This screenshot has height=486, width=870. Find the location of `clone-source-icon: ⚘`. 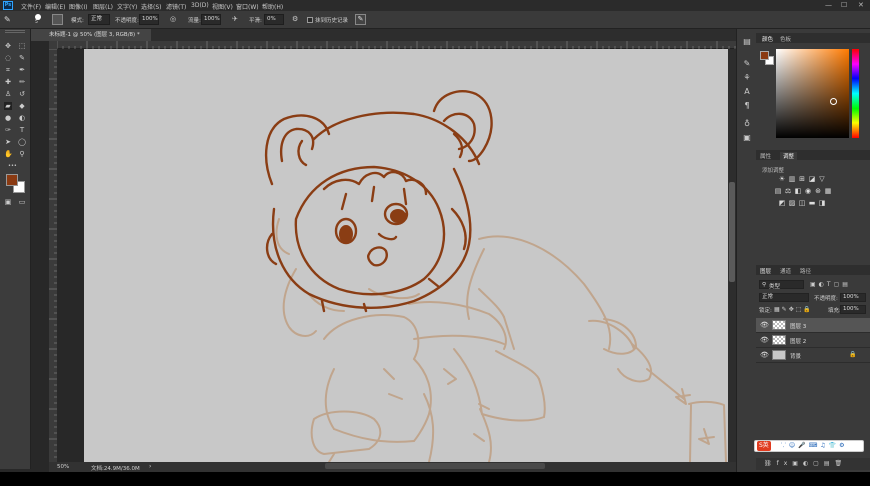

clone-source-icon: ⚘ is located at coordinates (747, 78).